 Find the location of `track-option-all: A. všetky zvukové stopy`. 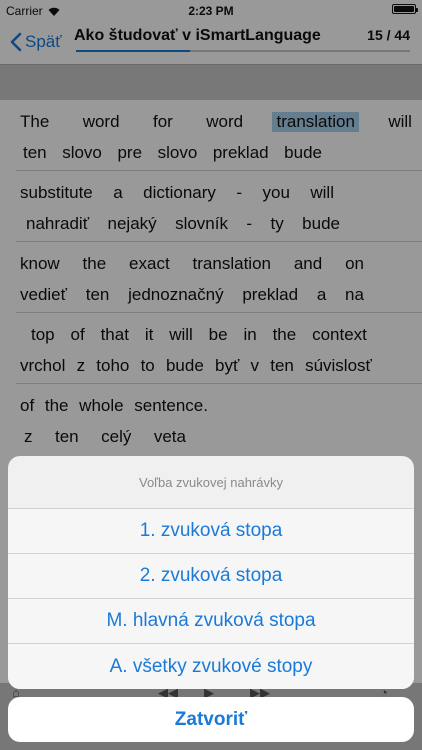

track-option-all: A. všetky zvukové stopy is located at coordinates (211, 666).